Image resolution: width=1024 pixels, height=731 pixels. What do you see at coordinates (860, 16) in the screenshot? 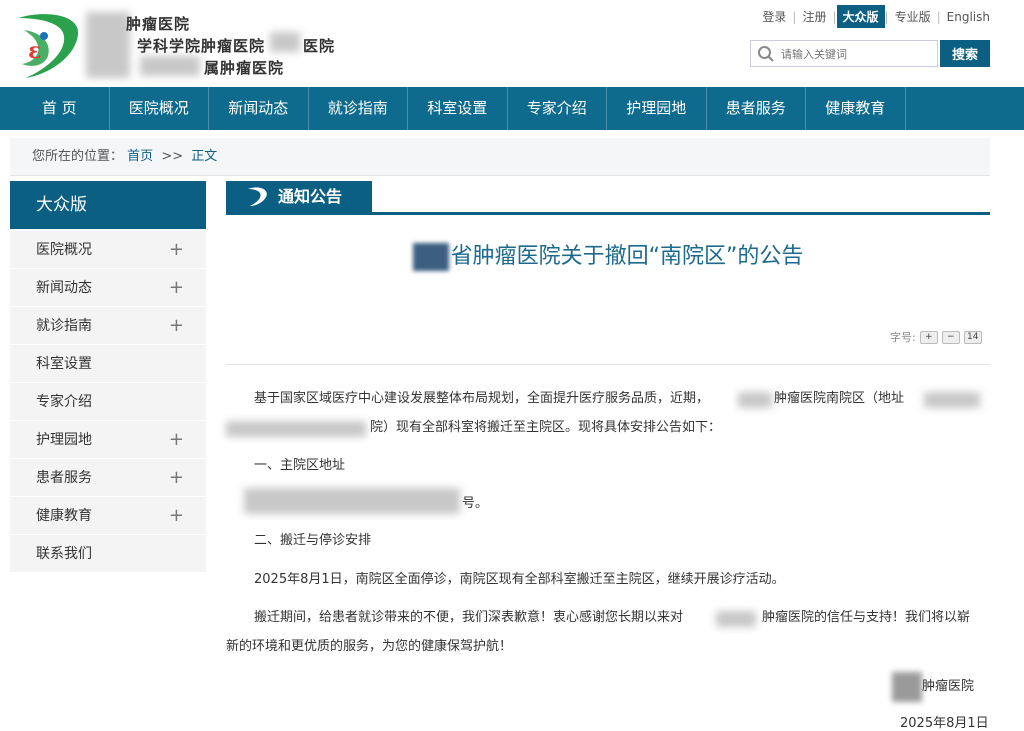
I see `public-version-link: 大众版` at bounding box center [860, 16].